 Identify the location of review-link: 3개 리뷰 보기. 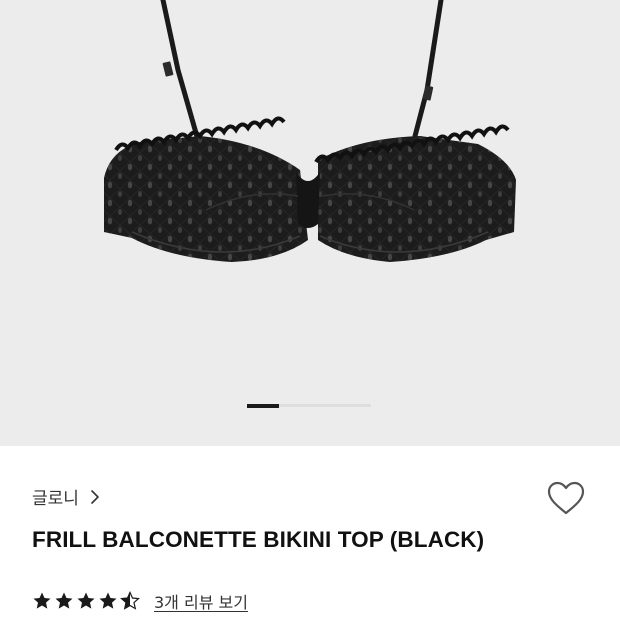
(201, 601).